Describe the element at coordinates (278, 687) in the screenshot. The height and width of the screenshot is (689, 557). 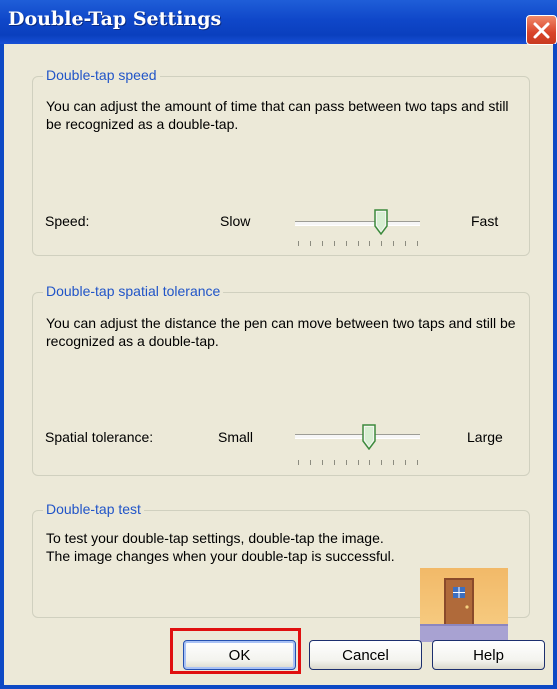
I see `window-frame-bottom` at that location.